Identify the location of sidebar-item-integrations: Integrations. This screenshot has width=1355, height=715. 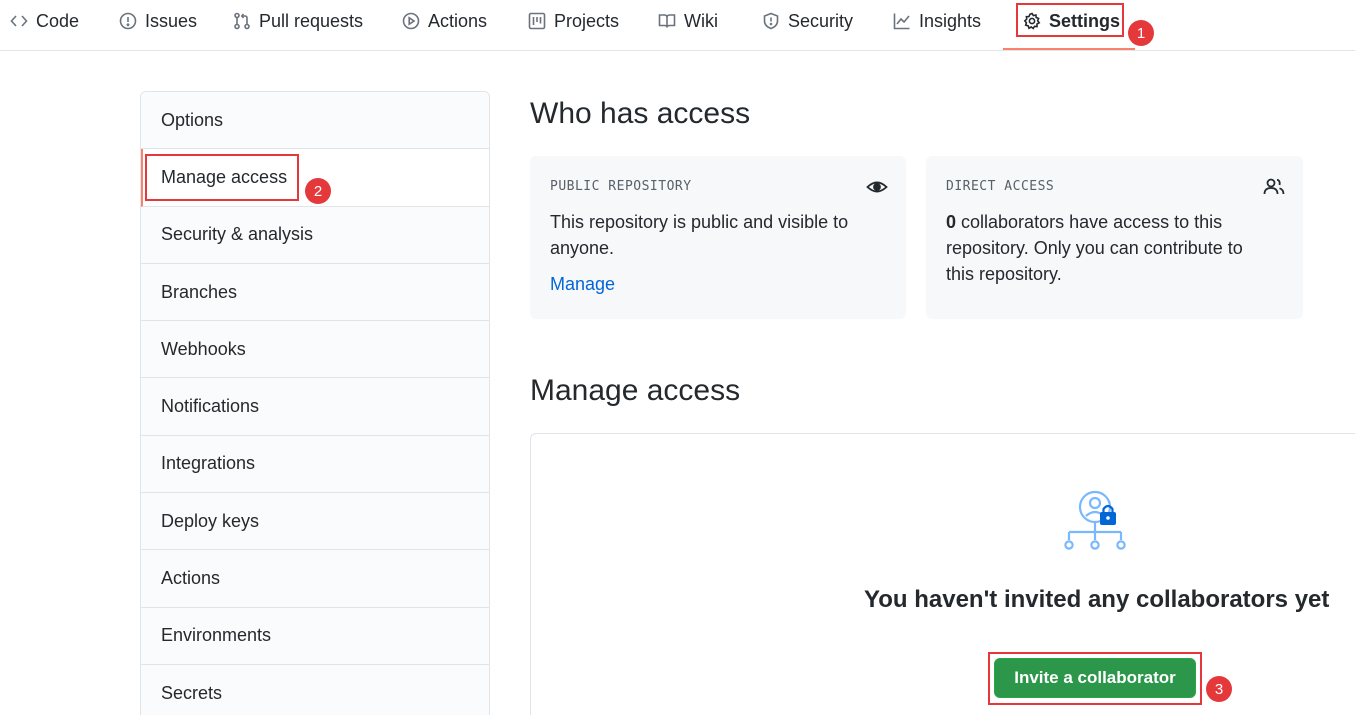
(315, 464).